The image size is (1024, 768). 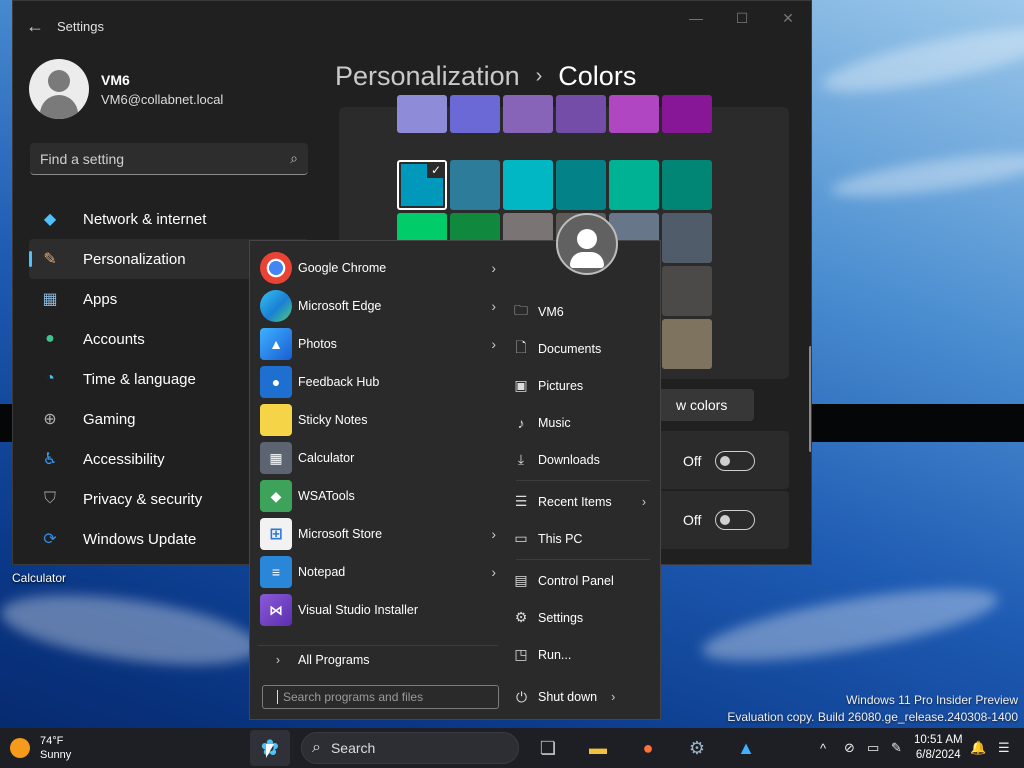 What do you see at coordinates (276, 496) in the screenshot?
I see `wsatools-icon: ◆` at bounding box center [276, 496].